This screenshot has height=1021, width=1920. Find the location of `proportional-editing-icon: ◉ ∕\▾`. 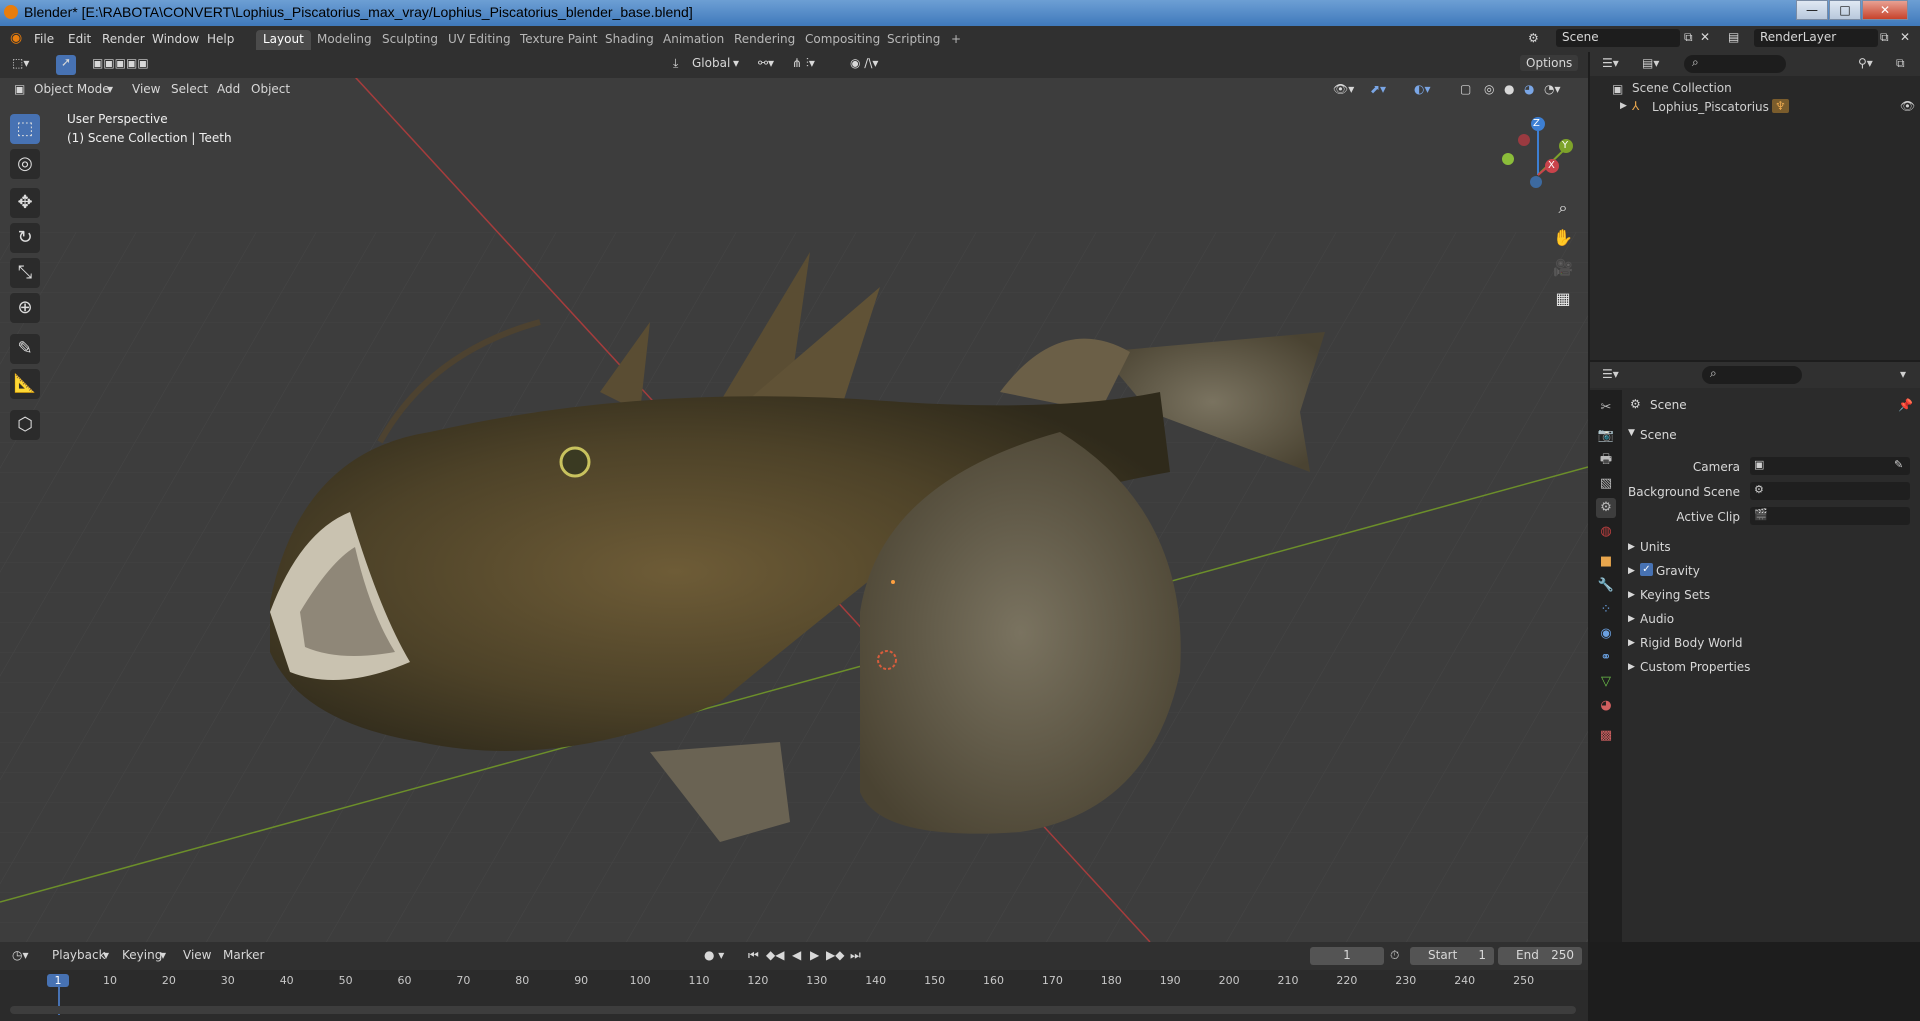

proportional-editing-icon: ◉ ∕\▾ is located at coordinates (864, 63).